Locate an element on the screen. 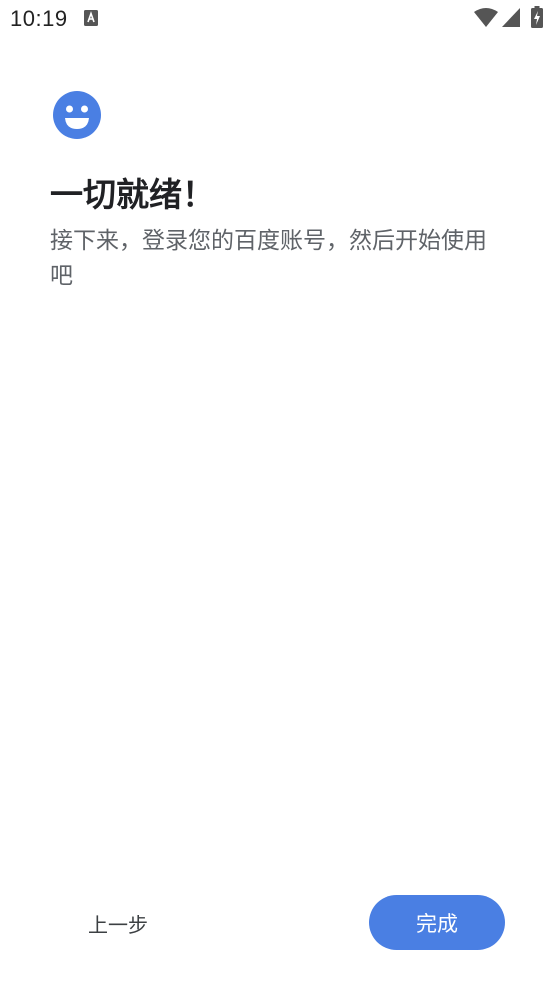  page-title: 一切就绪！ is located at coordinates (132, 194).